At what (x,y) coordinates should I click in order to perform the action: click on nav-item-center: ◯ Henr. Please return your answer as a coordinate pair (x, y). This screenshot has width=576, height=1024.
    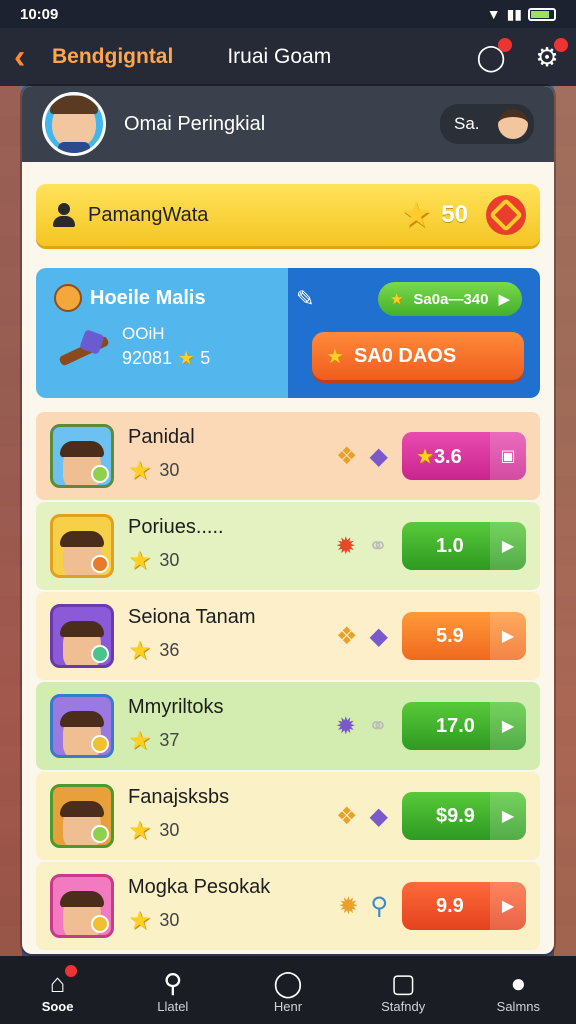
    Looking at the image, I should click on (288, 990).